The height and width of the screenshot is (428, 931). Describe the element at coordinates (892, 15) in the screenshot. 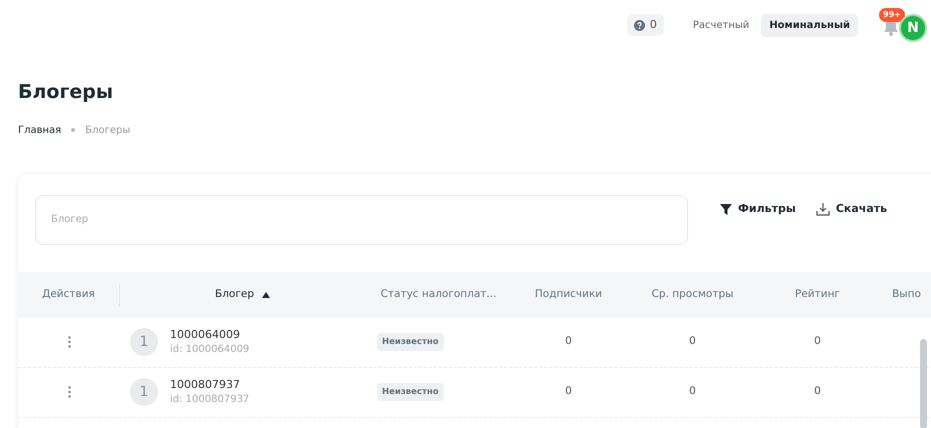

I see `notification-count: 99+` at that location.